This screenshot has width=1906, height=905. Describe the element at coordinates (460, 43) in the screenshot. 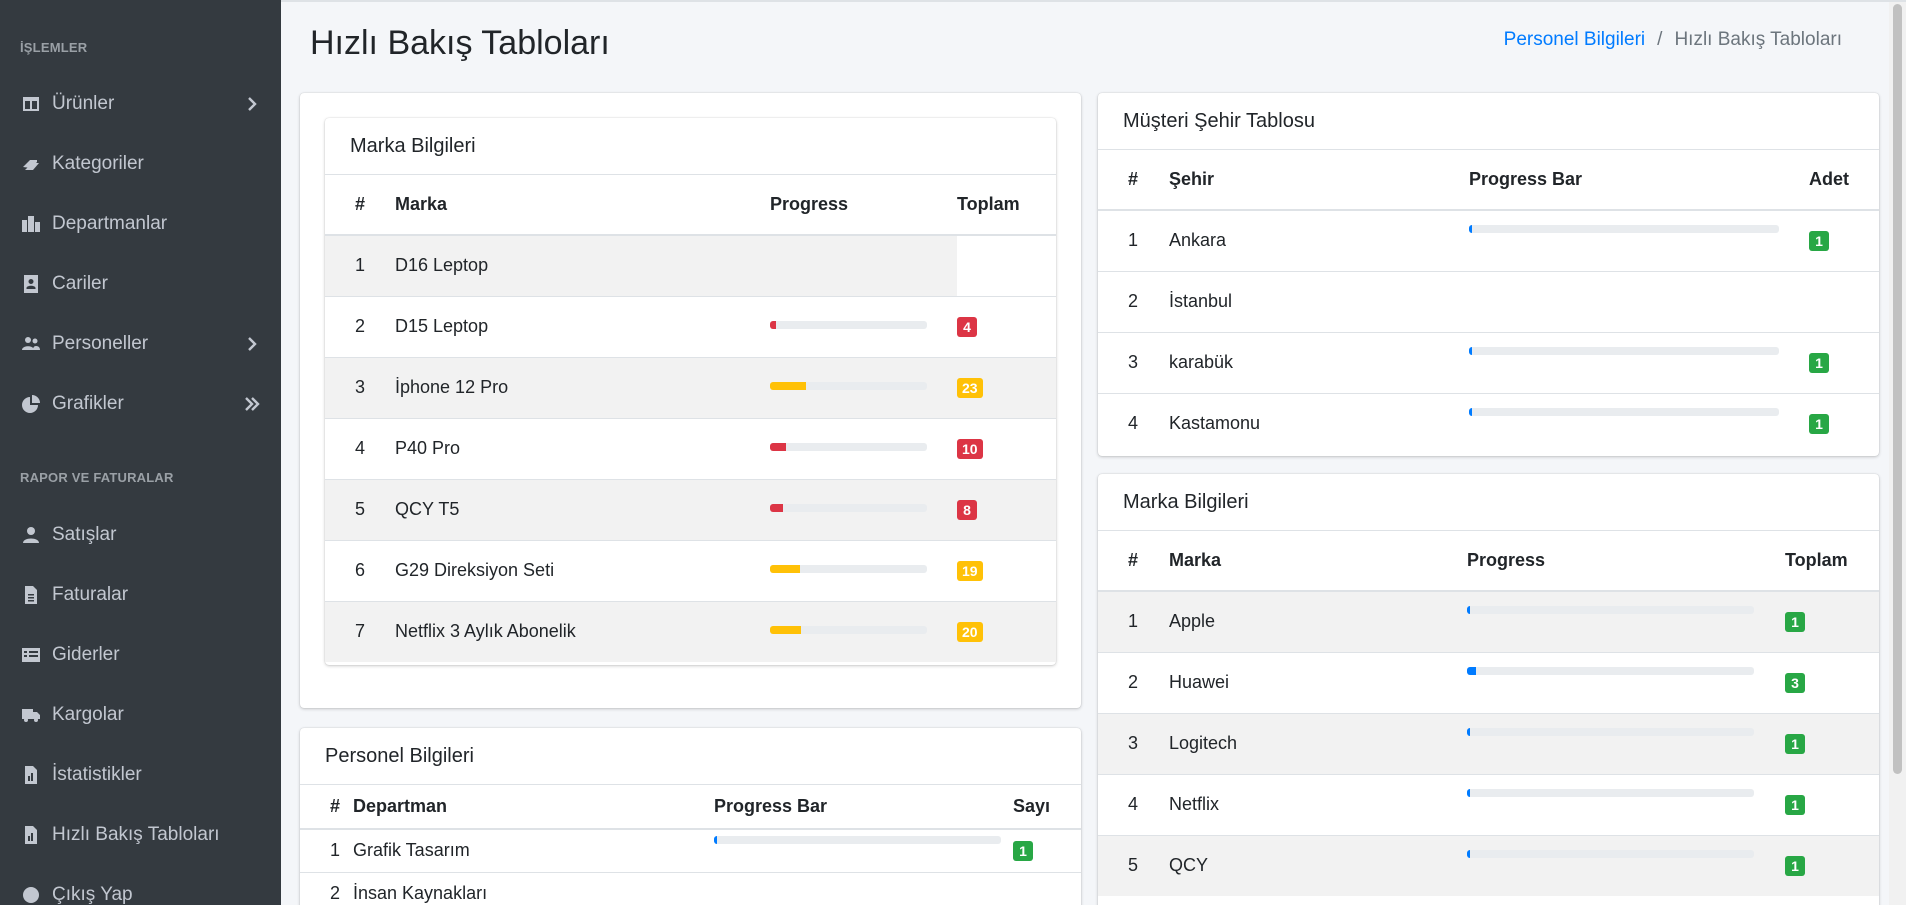

I see `page-title: Hızlı Bakış Tabloları` at that location.